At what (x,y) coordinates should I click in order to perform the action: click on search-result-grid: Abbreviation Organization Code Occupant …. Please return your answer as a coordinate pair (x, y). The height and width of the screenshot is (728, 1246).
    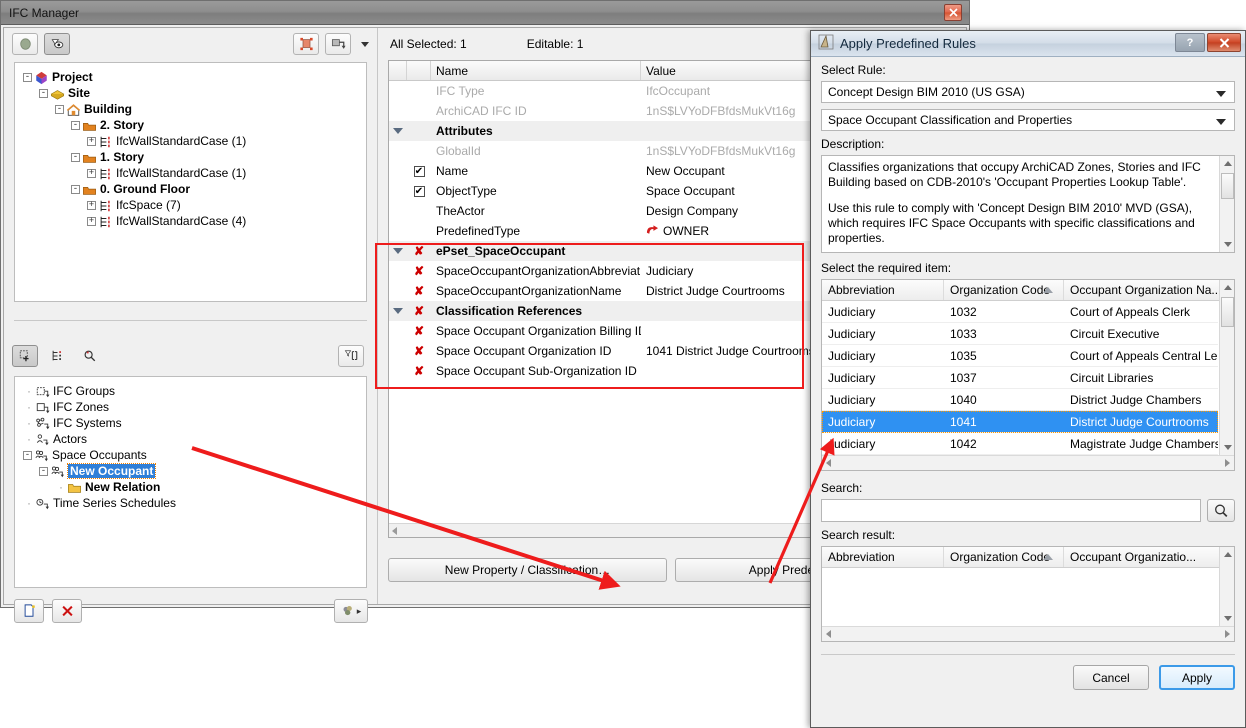
    Looking at the image, I should click on (1028, 594).